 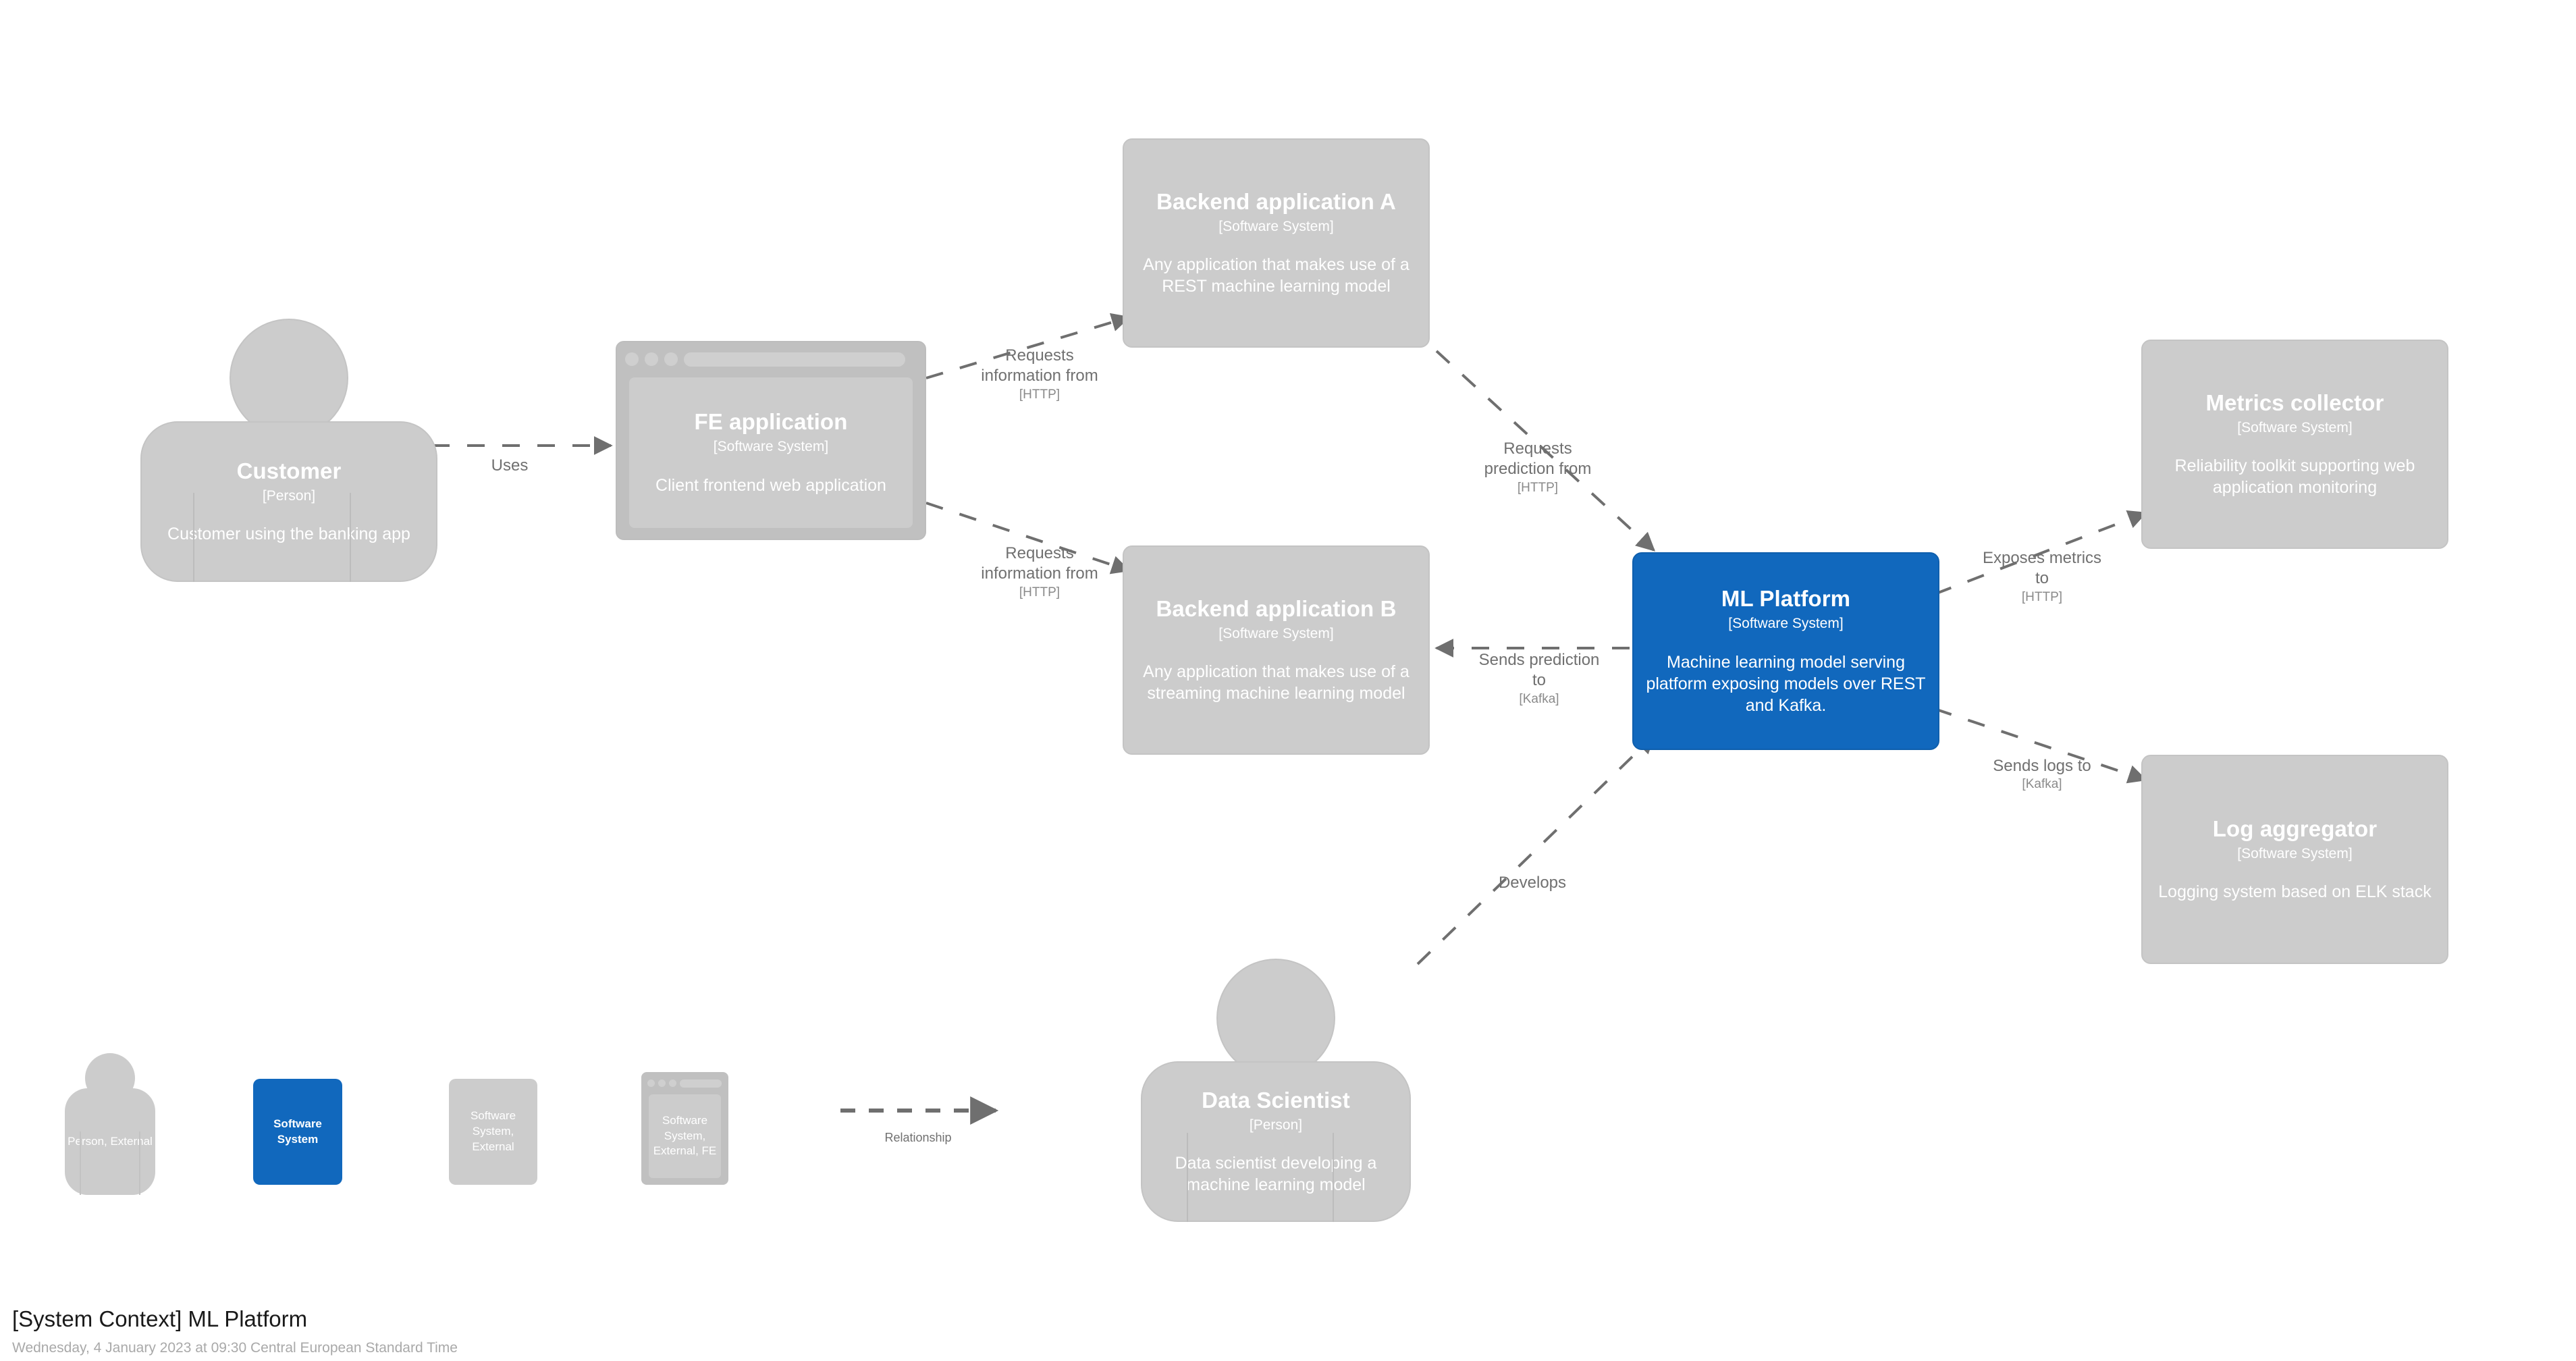 I want to click on edge-label-ml-to-logs-text: Sends logs to, so click(x=2042, y=766).